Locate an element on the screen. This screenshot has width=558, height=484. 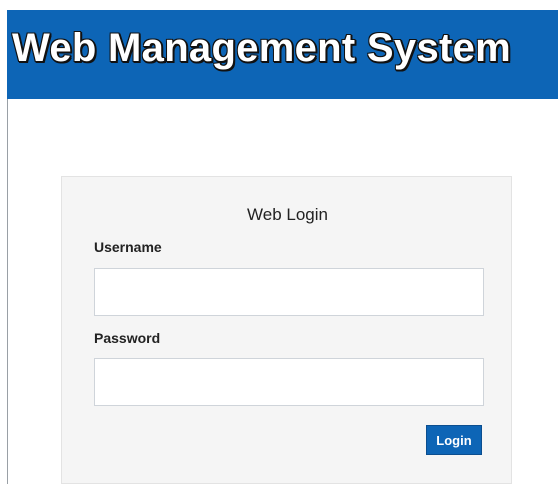
password-label: Password is located at coordinates (127, 338).